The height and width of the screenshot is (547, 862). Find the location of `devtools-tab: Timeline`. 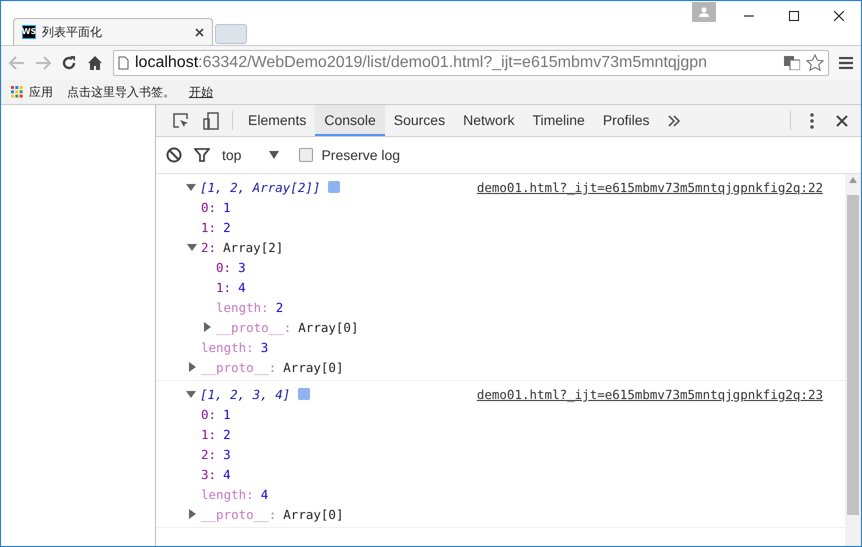

devtools-tab: Timeline is located at coordinates (558, 120).